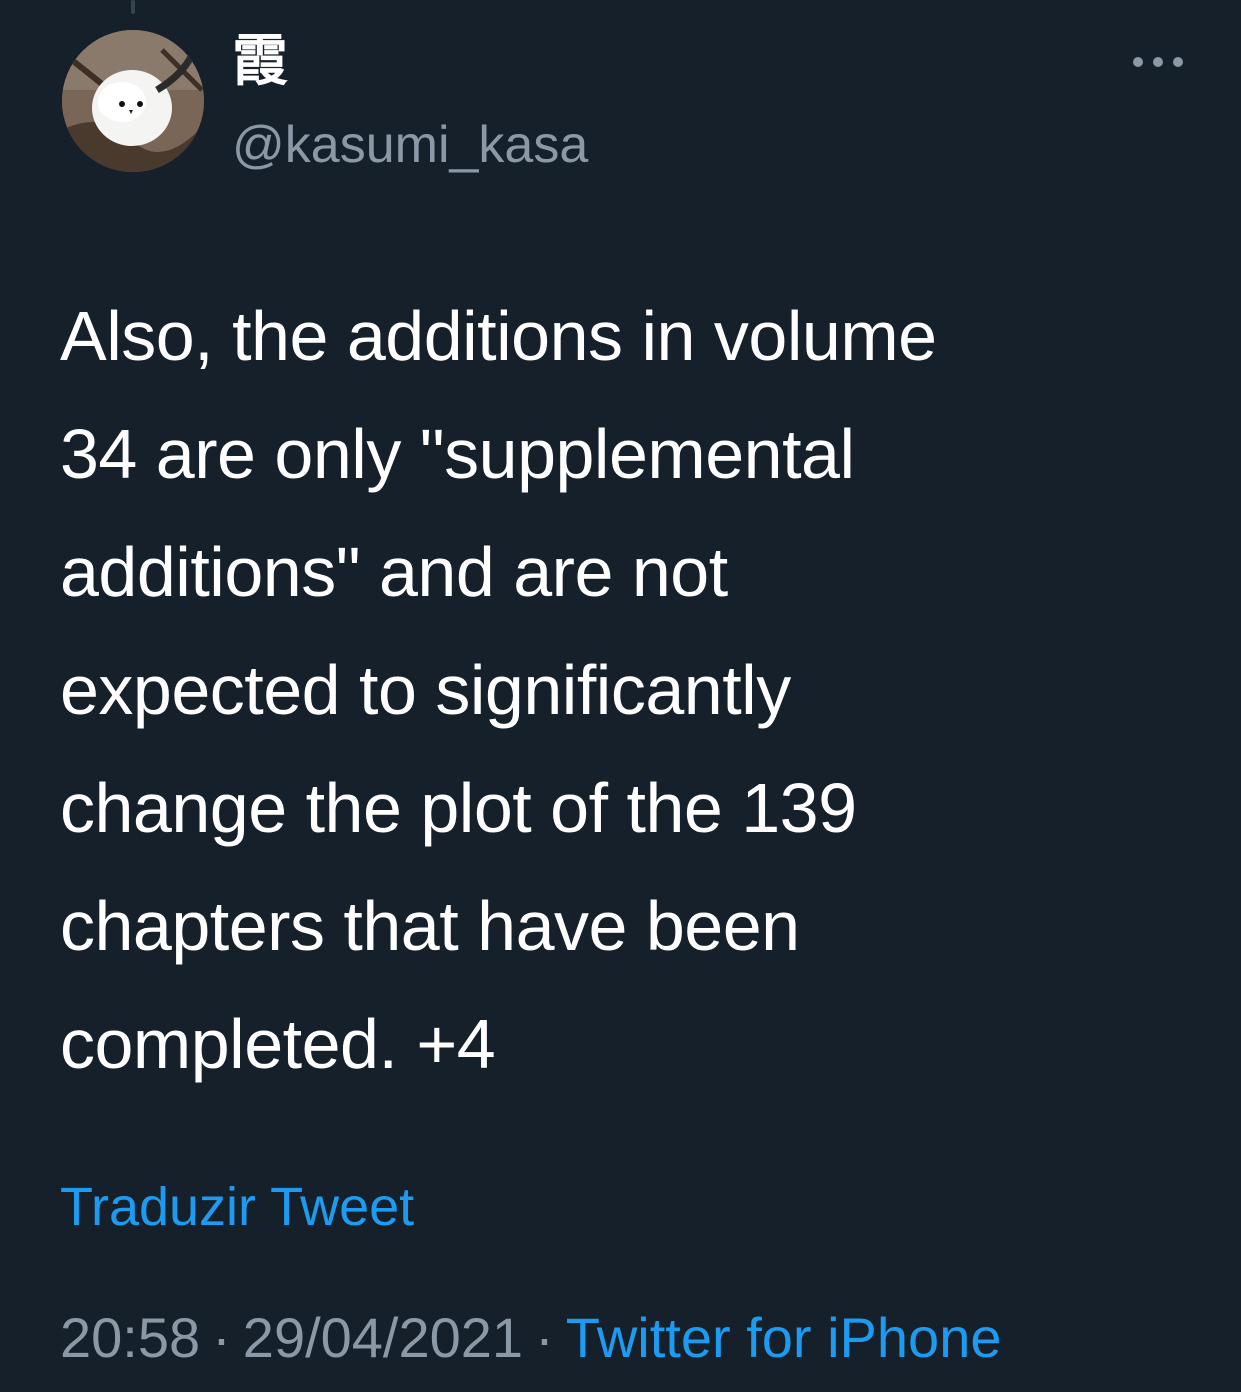 The image size is (1241, 1392). I want to click on tweet-source-link: Twitter for iPhone, so click(784, 1337).